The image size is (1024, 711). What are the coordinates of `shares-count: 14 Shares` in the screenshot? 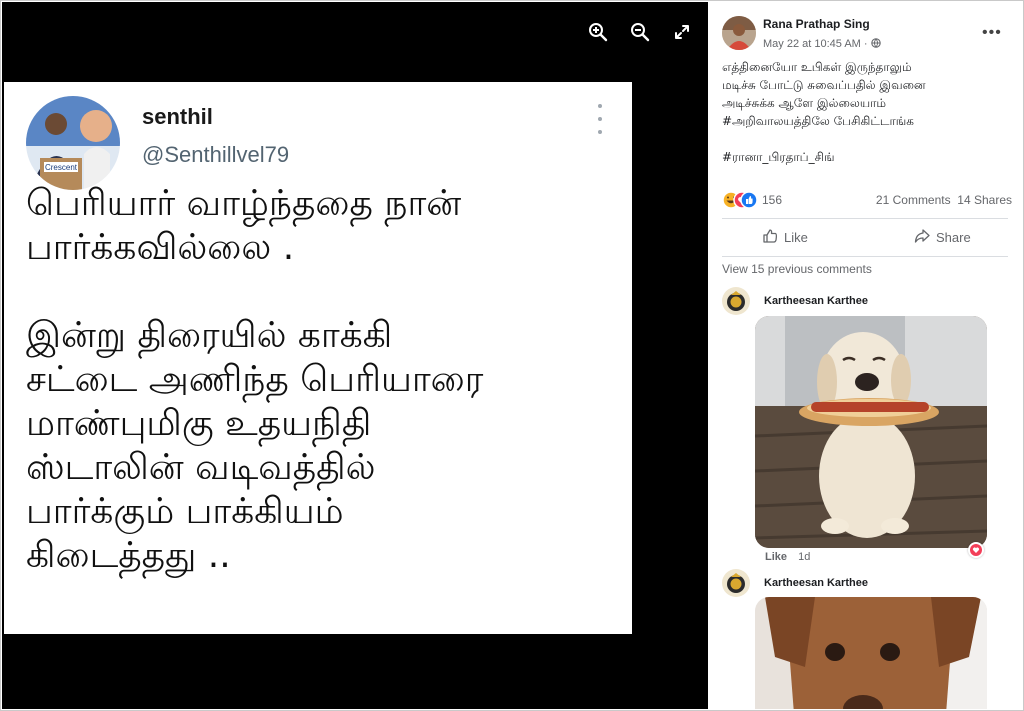 It's located at (984, 200).